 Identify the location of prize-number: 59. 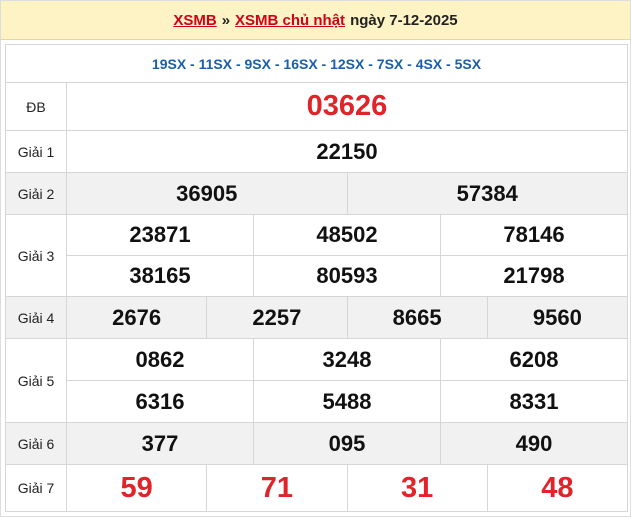
(136, 488).